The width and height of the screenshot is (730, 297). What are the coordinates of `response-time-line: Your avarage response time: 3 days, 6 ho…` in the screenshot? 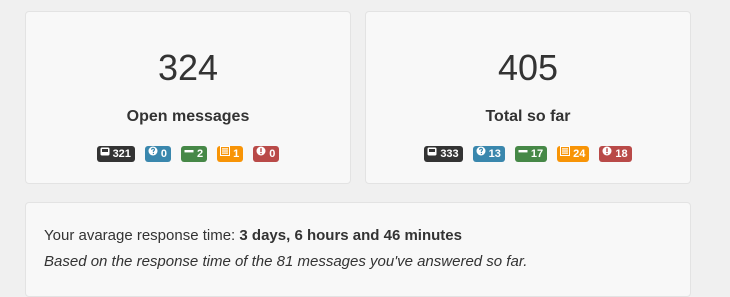 It's located at (253, 236).